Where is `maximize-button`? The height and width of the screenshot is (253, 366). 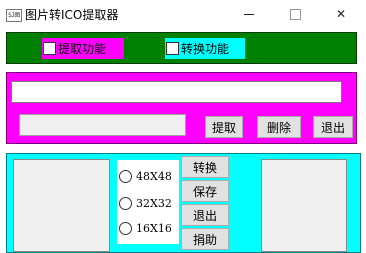
maximize-button is located at coordinates (295, 14).